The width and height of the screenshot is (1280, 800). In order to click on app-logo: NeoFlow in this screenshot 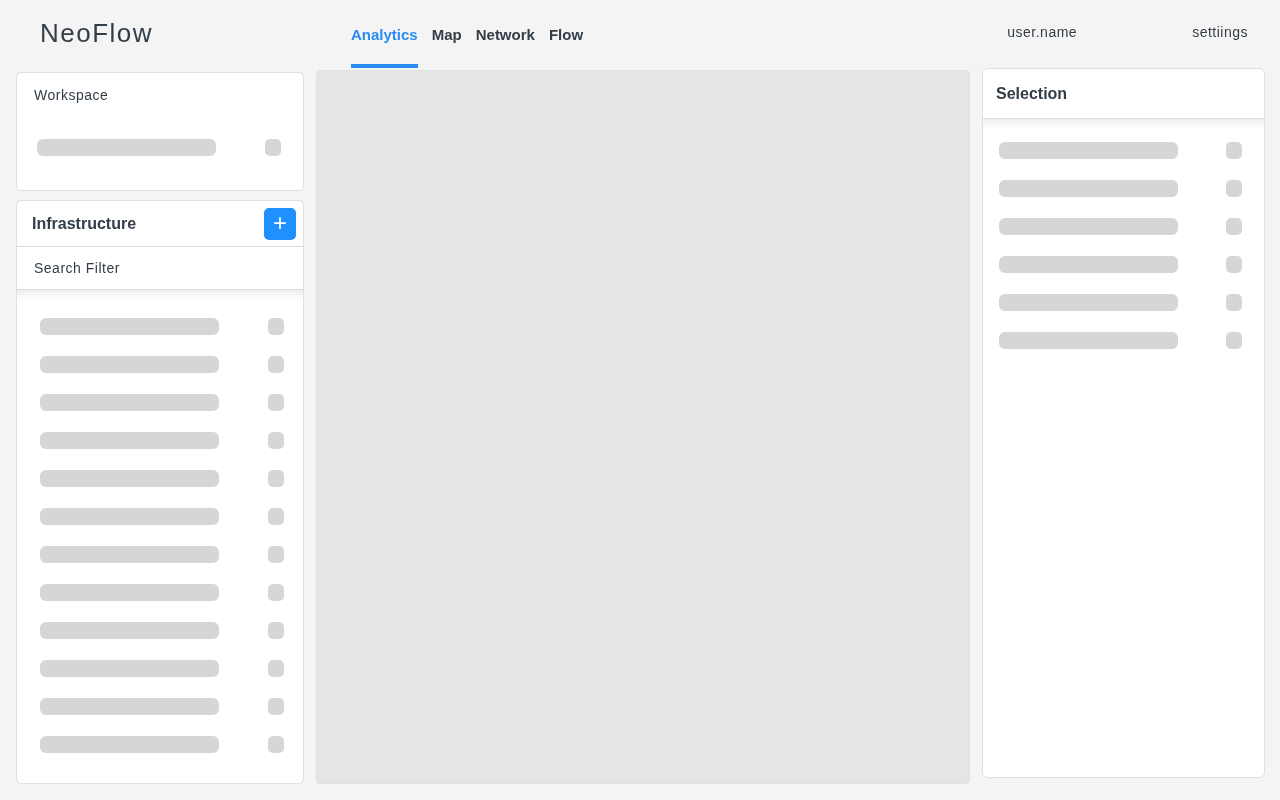, I will do `click(97, 33)`.